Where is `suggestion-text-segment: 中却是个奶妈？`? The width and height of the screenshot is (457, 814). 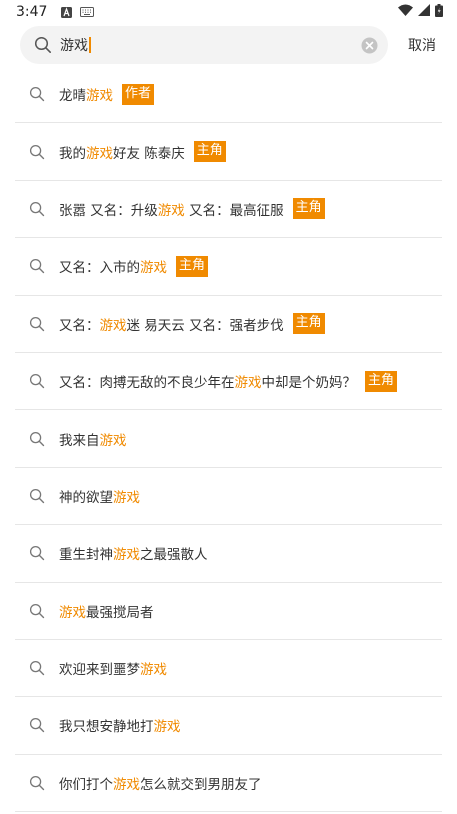 suggestion-text-segment: 中却是个奶妈？ is located at coordinates (309, 383).